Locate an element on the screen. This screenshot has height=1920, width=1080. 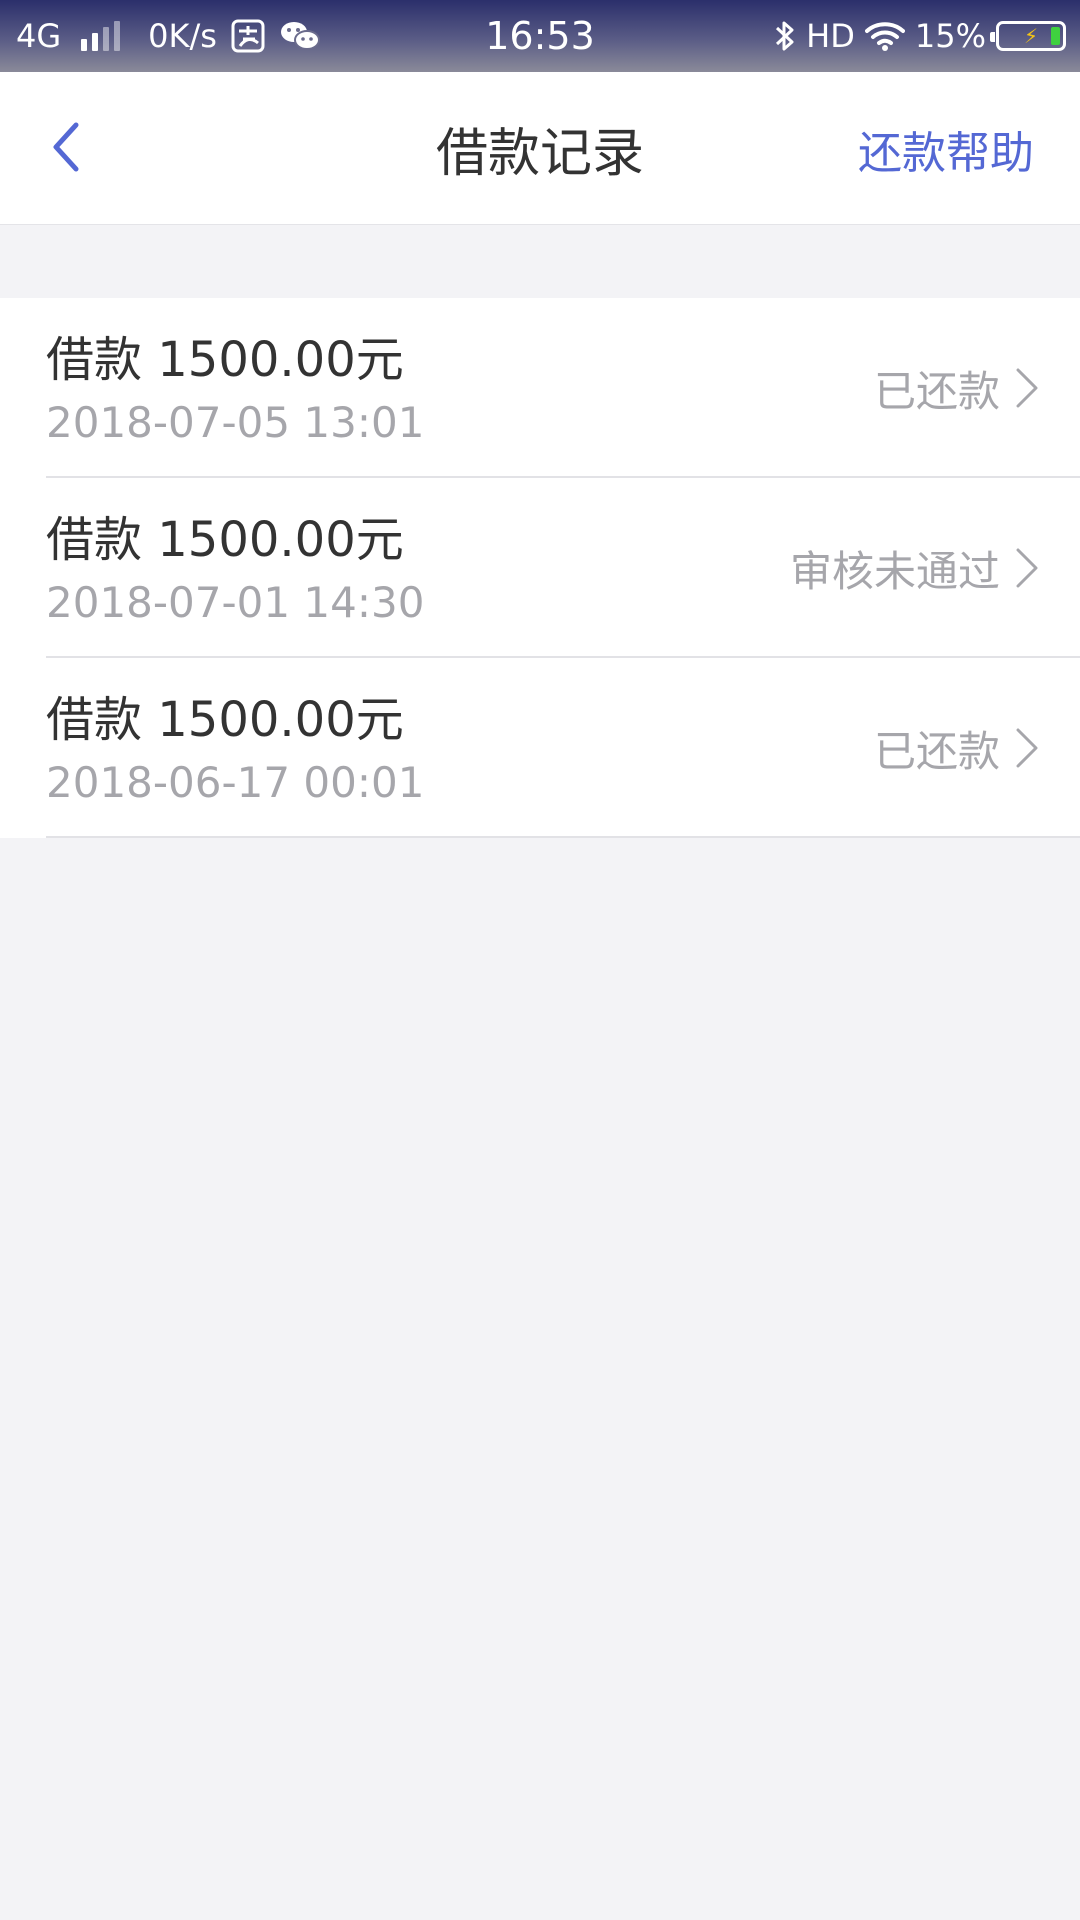
status-bar-right: HD 15% ⚡ is located at coordinates (920, 36).